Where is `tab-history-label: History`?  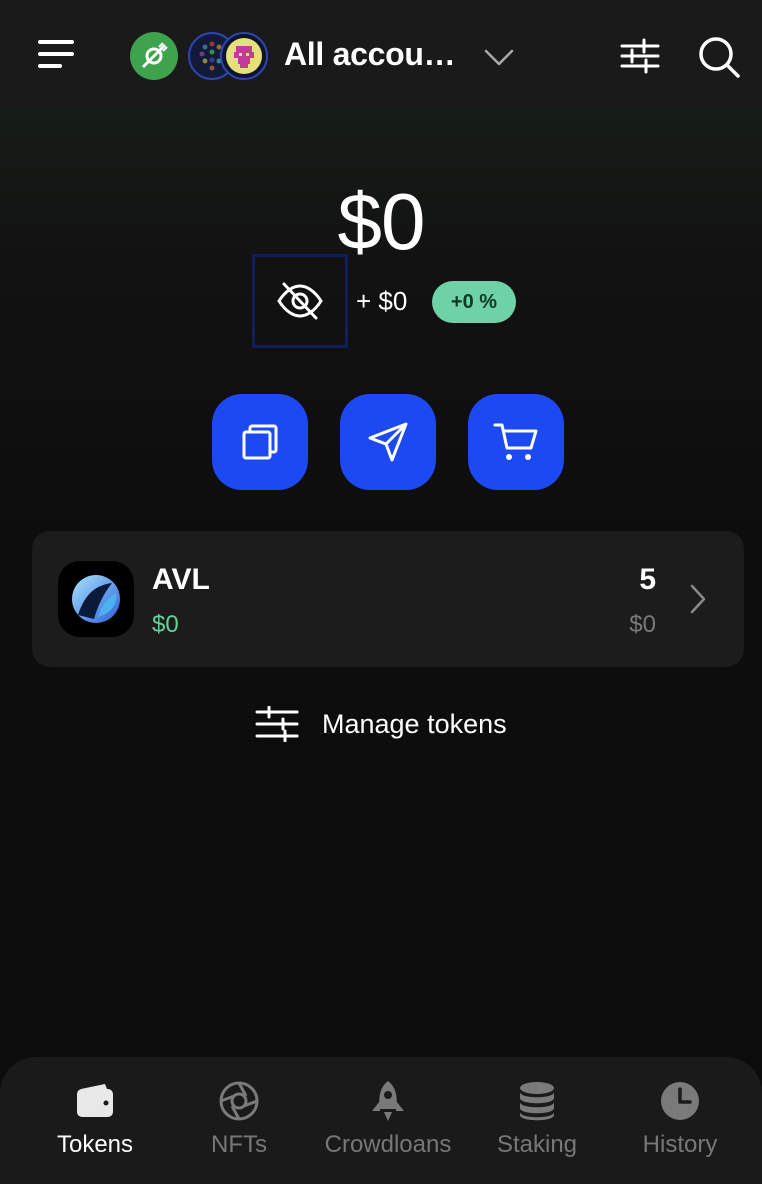
tab-history-label: History is located at coordinates (680, 1144).